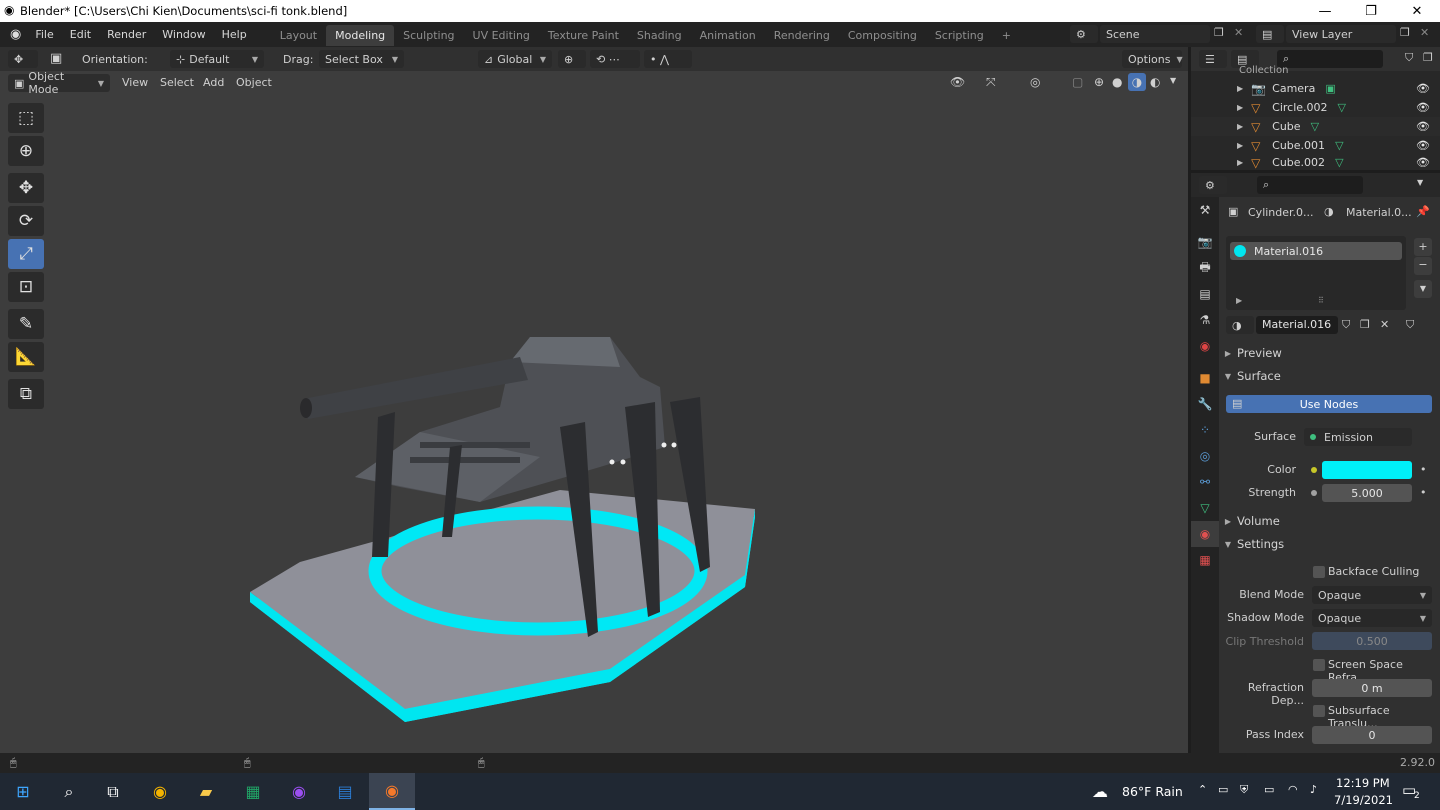 The height and width of the screenshot is (810, 1440). Describe the element at coordinates (1329, 404) in the screenshot. I see `use-nodes-button: ▤ Use Nodes` at that location.